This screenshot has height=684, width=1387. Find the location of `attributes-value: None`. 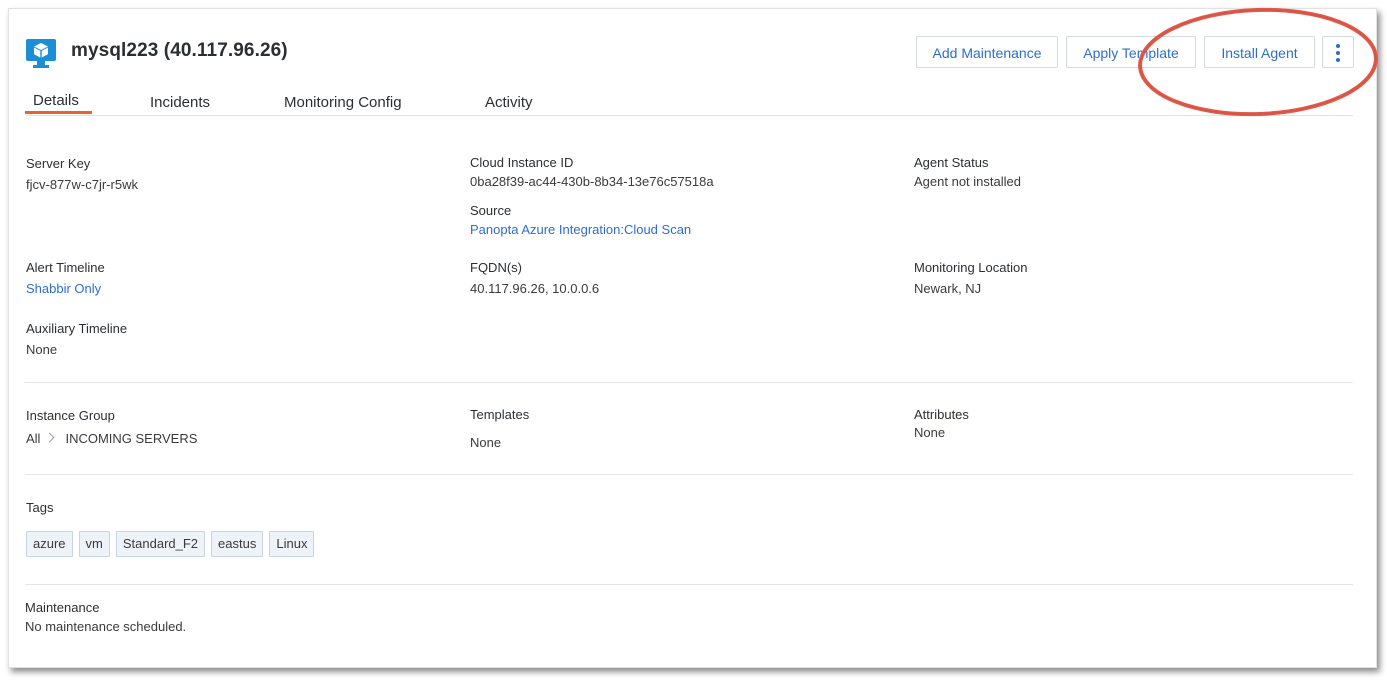

attributes-value: None is located at coordinates (930, 432).